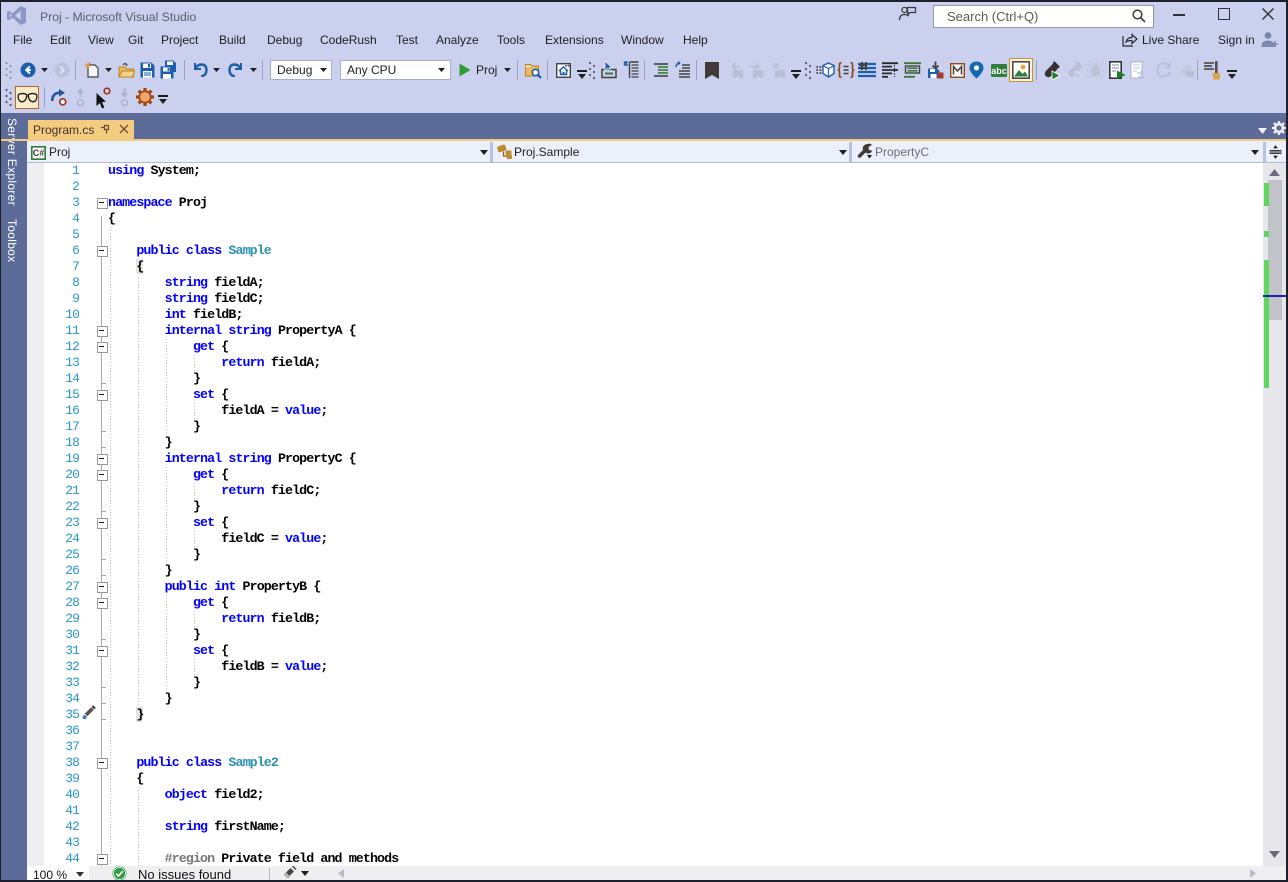 The width and height of the screenshot is (1288, 882). What do you see at coordinates (39, 153) in the screenshot?
I see `svg-text: C#` at bounding box center [39, 153].